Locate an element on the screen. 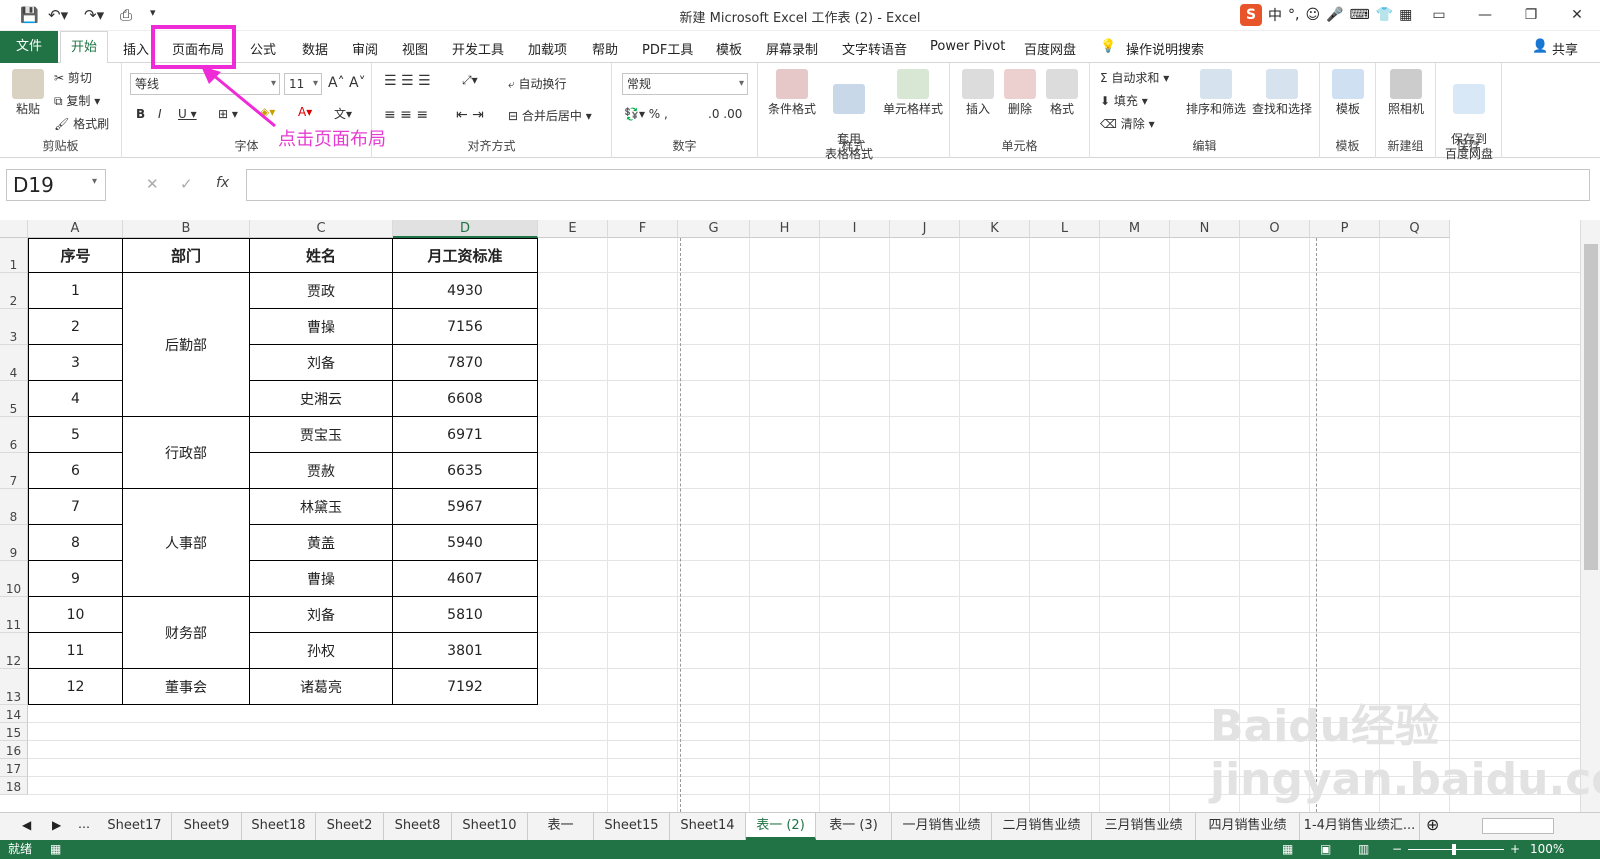 Image resolution: width=1600 pixels, height=859 pixels. sort-filter-button: 排序和筛选 is located at coordinates (1216, 93).